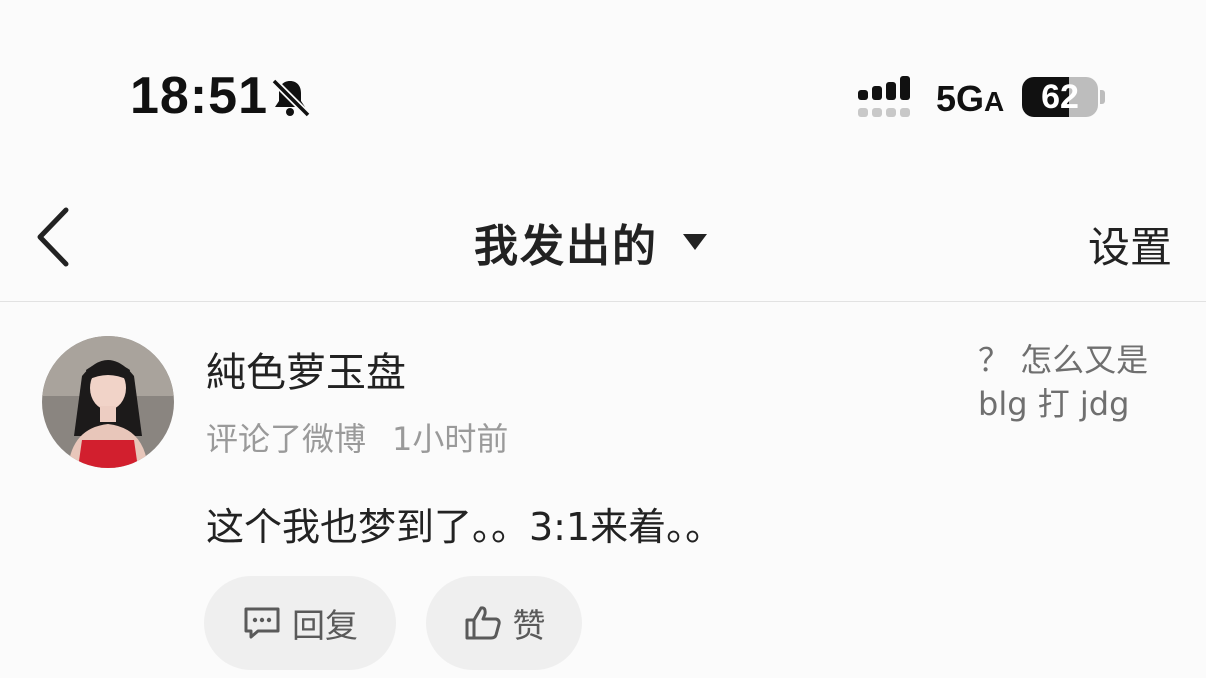 The width and height of the screenshot is (1206, 678). I want to click on bell-muted-icon, so click(291, 98).